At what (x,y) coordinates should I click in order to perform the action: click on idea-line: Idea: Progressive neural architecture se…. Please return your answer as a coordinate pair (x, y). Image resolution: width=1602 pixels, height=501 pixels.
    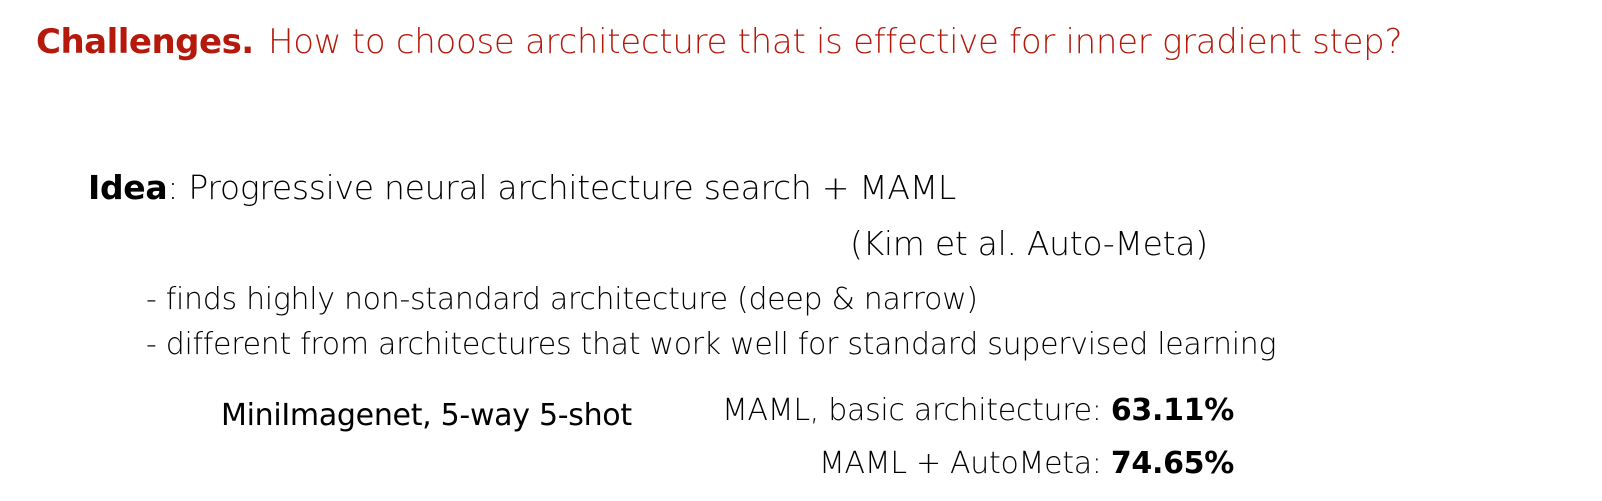
    Looking at the image, I should click on (522, 187).